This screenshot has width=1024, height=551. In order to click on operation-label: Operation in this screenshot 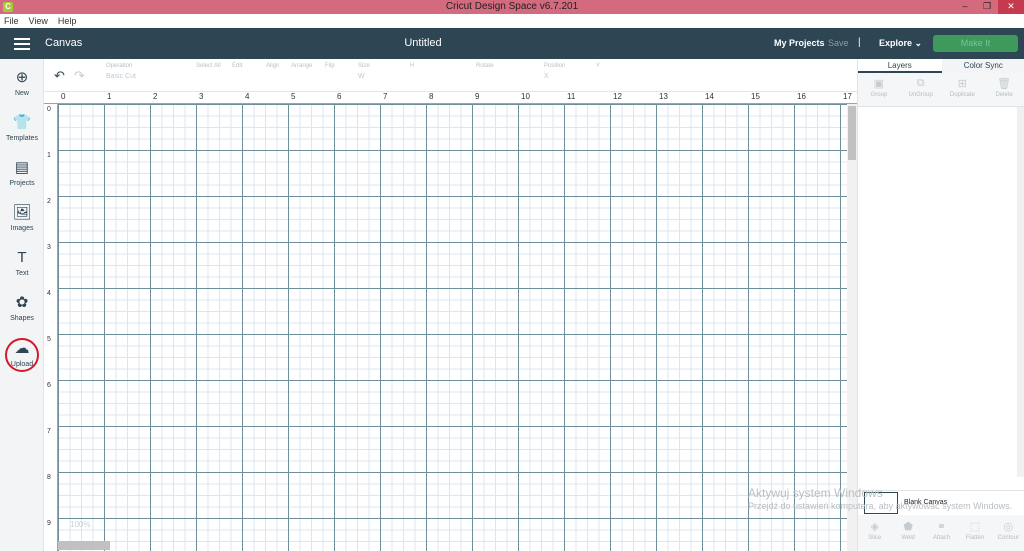, I will do `click(119, 66)`.